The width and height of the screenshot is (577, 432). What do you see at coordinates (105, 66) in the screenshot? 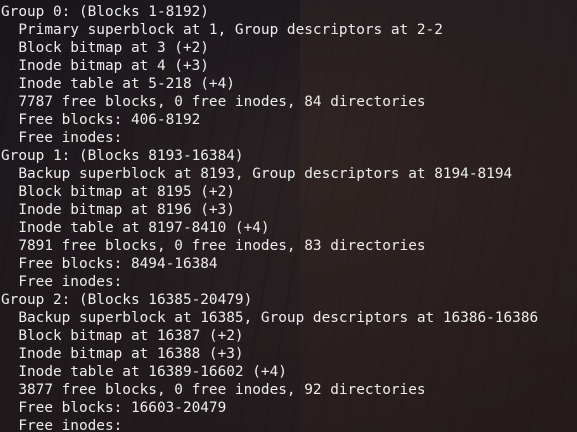
I see `terminal-line: Inode bitmap at 4 (+3)` at bounding box center [105, 66].